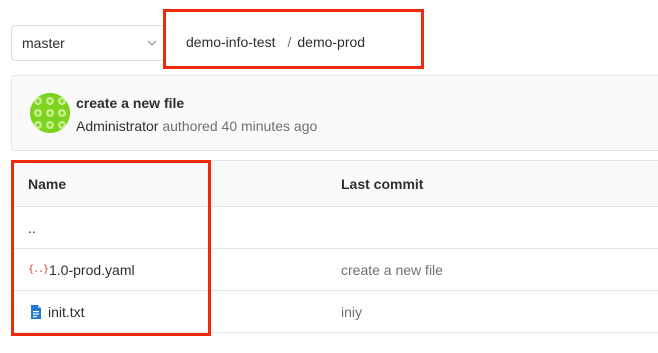 This screenshot has width=658, height=353. What do you see at coordinates (117, 126) in the screenshot?
I see `commit-author-link: Administrator` at bounding box center [117, 126].